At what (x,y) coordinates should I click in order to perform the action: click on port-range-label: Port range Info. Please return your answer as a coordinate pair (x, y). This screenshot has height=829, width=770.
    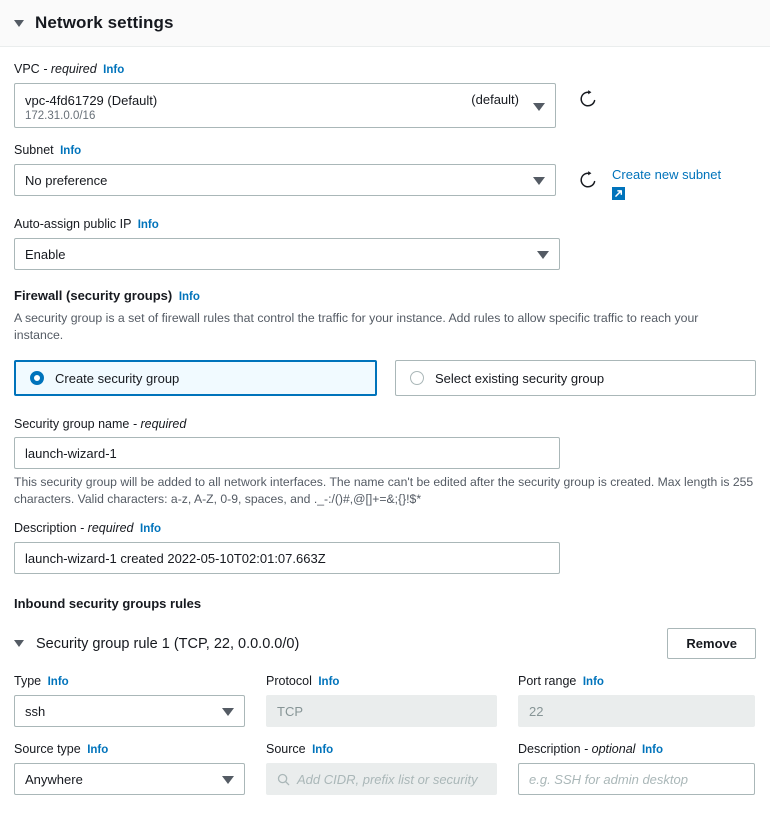
    Looking at the image, I should click on (636, 681).